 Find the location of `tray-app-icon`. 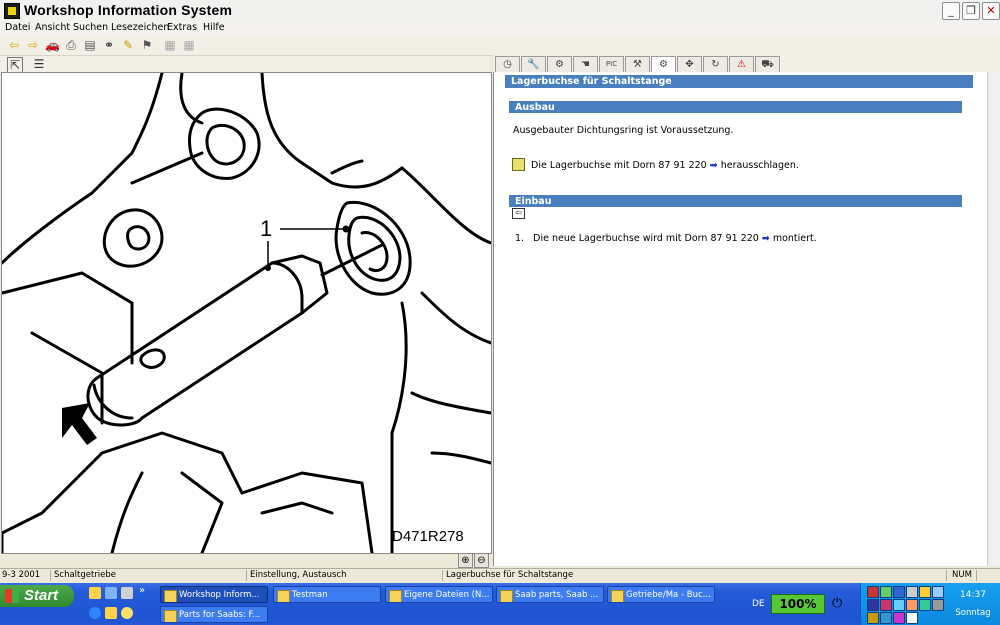

tray-app-icon is located at coordinates (873, 592).